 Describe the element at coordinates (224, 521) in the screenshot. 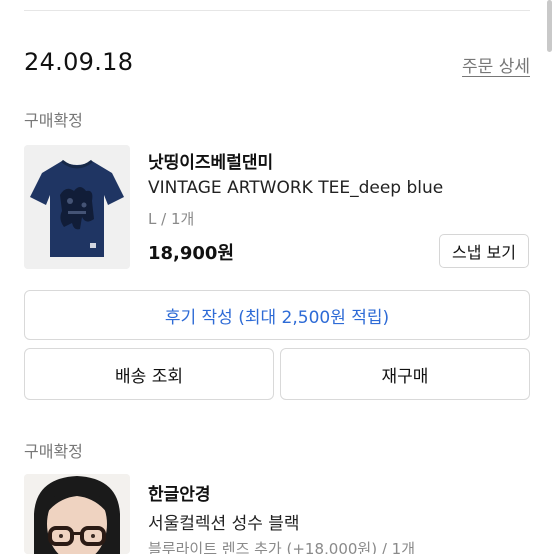

I see `product-name: 서울컬렉션 성수 블랙` at that location.